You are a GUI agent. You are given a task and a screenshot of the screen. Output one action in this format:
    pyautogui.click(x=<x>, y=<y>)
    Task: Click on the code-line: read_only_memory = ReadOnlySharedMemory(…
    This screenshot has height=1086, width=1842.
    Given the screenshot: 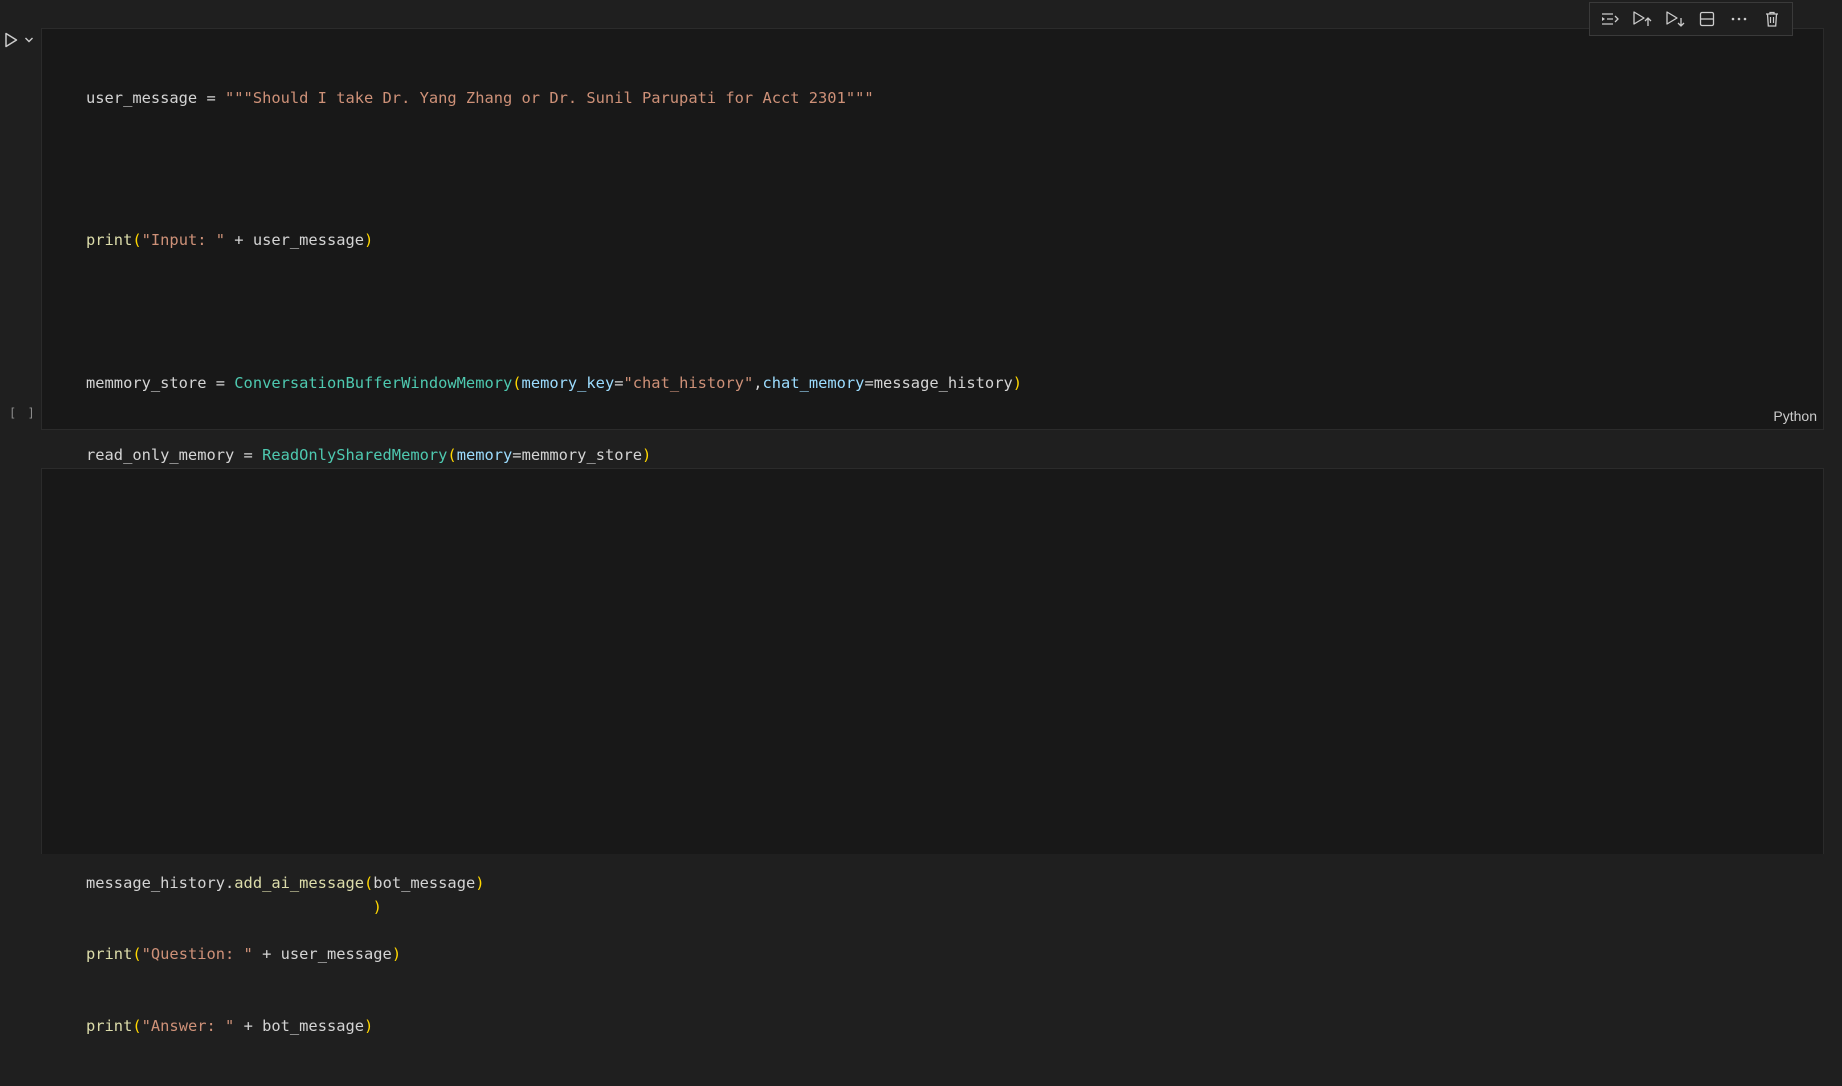 What is the action you would take?
    pyautogui.click(x=369, y=454)
    